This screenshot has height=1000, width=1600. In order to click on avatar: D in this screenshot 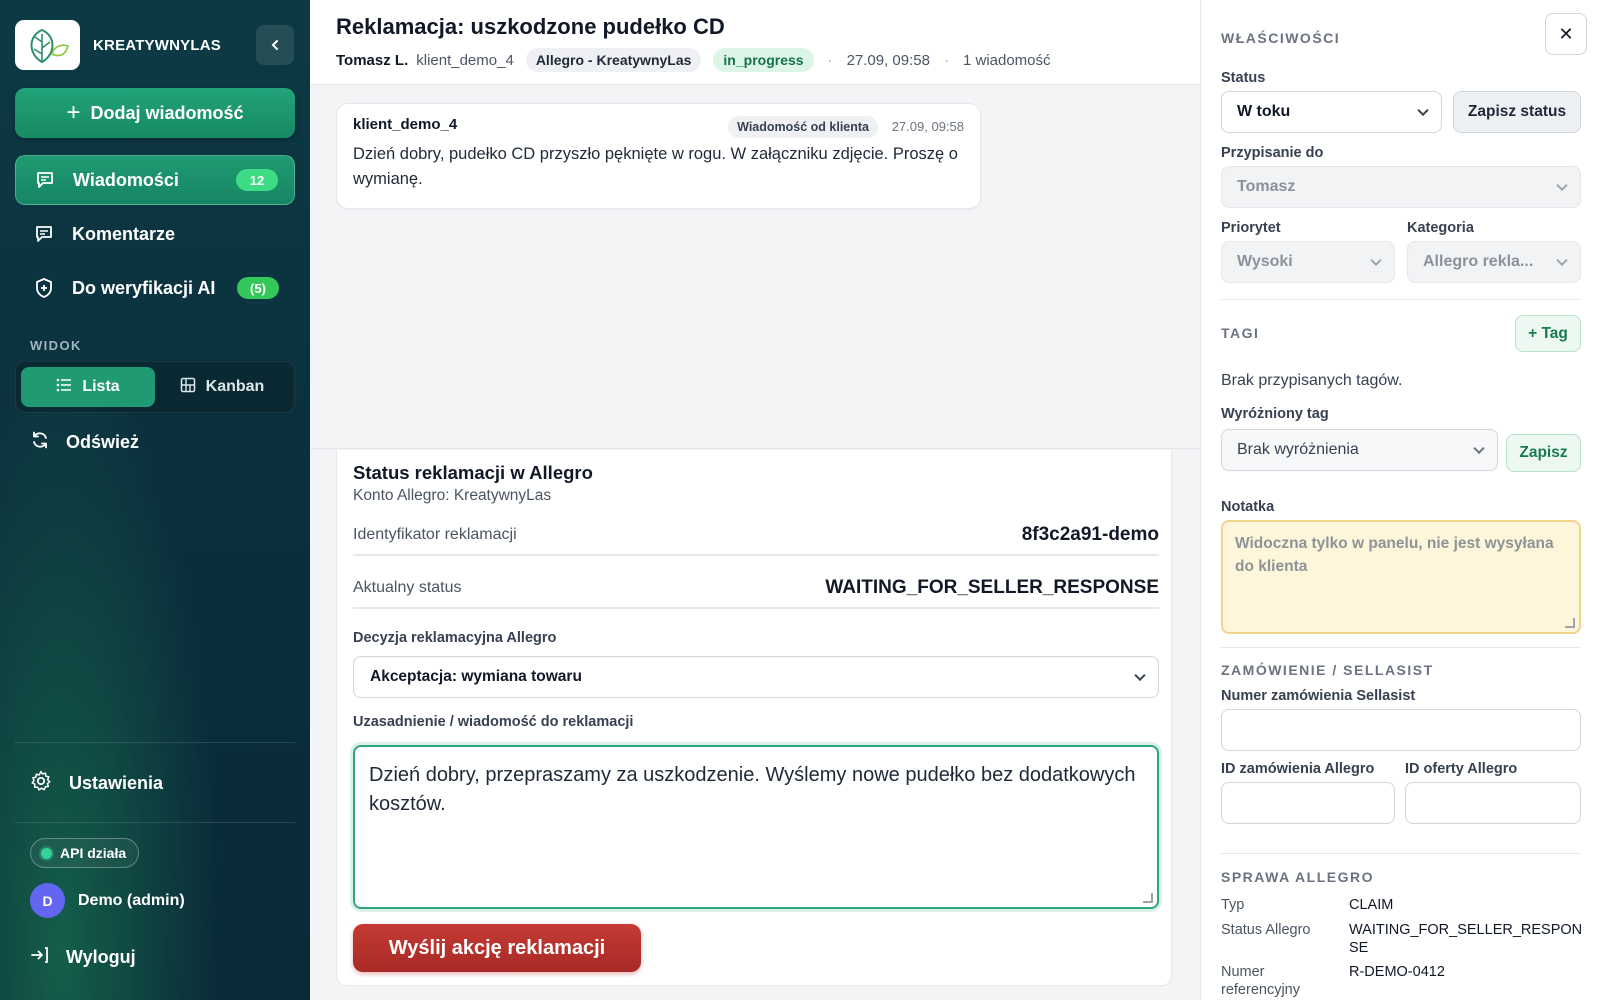, I will do `click(47, 900)`.